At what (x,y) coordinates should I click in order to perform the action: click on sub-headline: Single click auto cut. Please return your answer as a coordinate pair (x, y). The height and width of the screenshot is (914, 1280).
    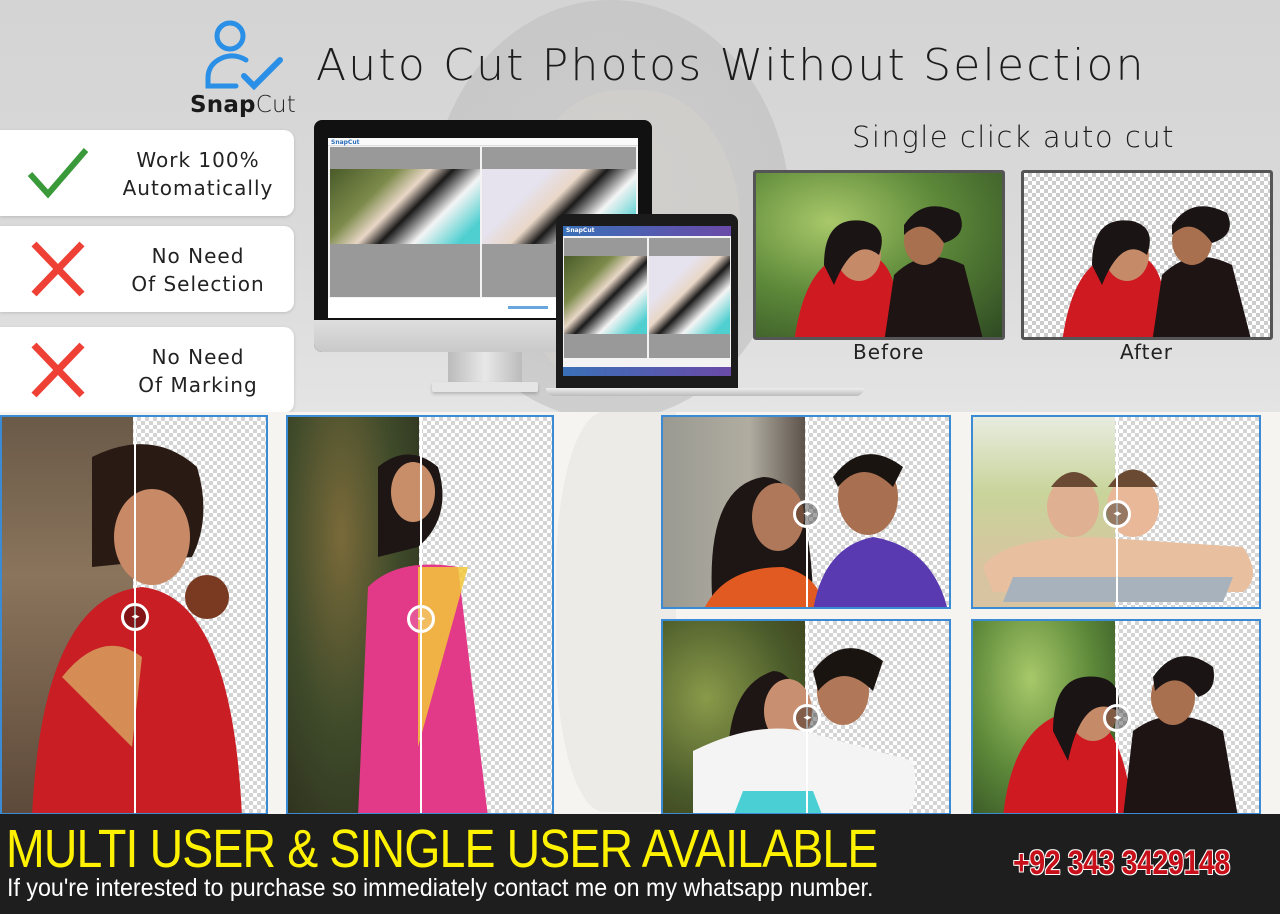
    Looking at the image, I should click on (1014, 137).